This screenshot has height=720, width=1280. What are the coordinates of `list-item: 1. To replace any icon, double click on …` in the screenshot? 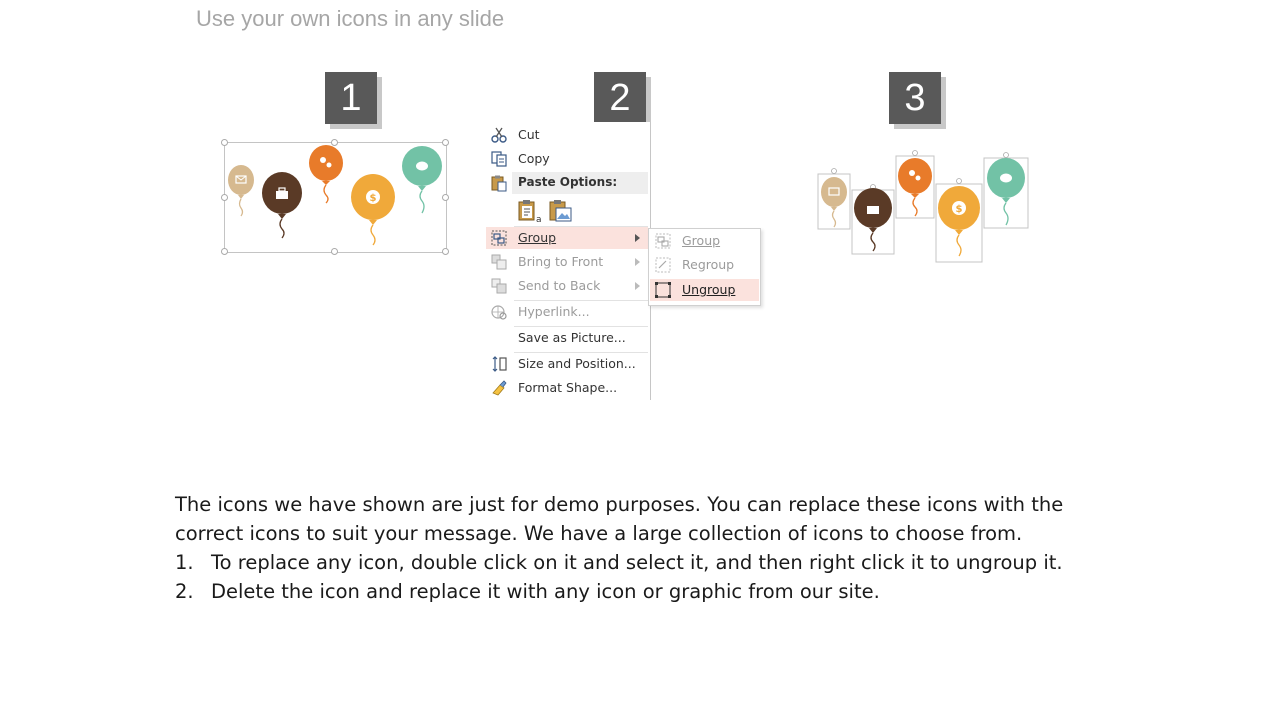 It's located at (619, 562).